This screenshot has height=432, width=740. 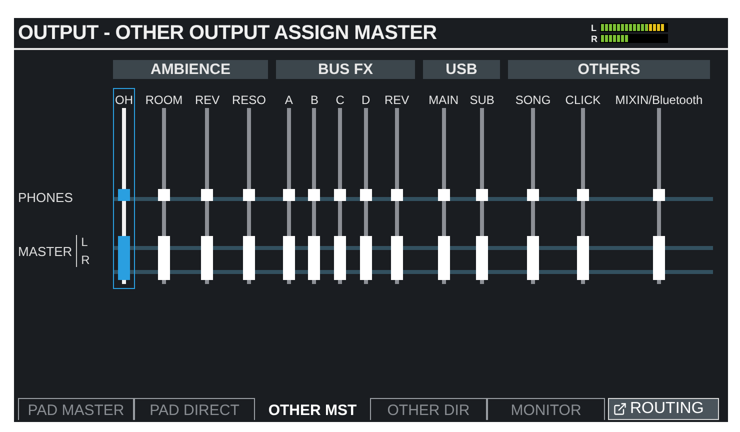 What do you see at coordinates (76, 409) in the screenshot?
I see `tab: PAD MASTER` at bounding box center [76, 409].